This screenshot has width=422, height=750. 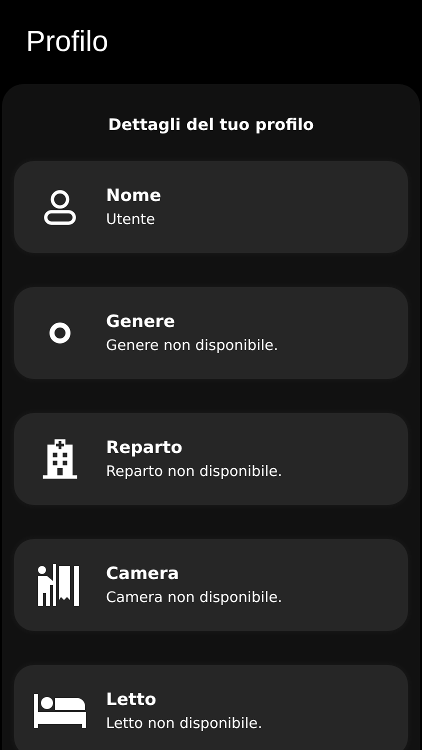 What do you see at coordinates (60, 207) in the screenshot?
I see `person-icon` at bounding box center [60, 207].